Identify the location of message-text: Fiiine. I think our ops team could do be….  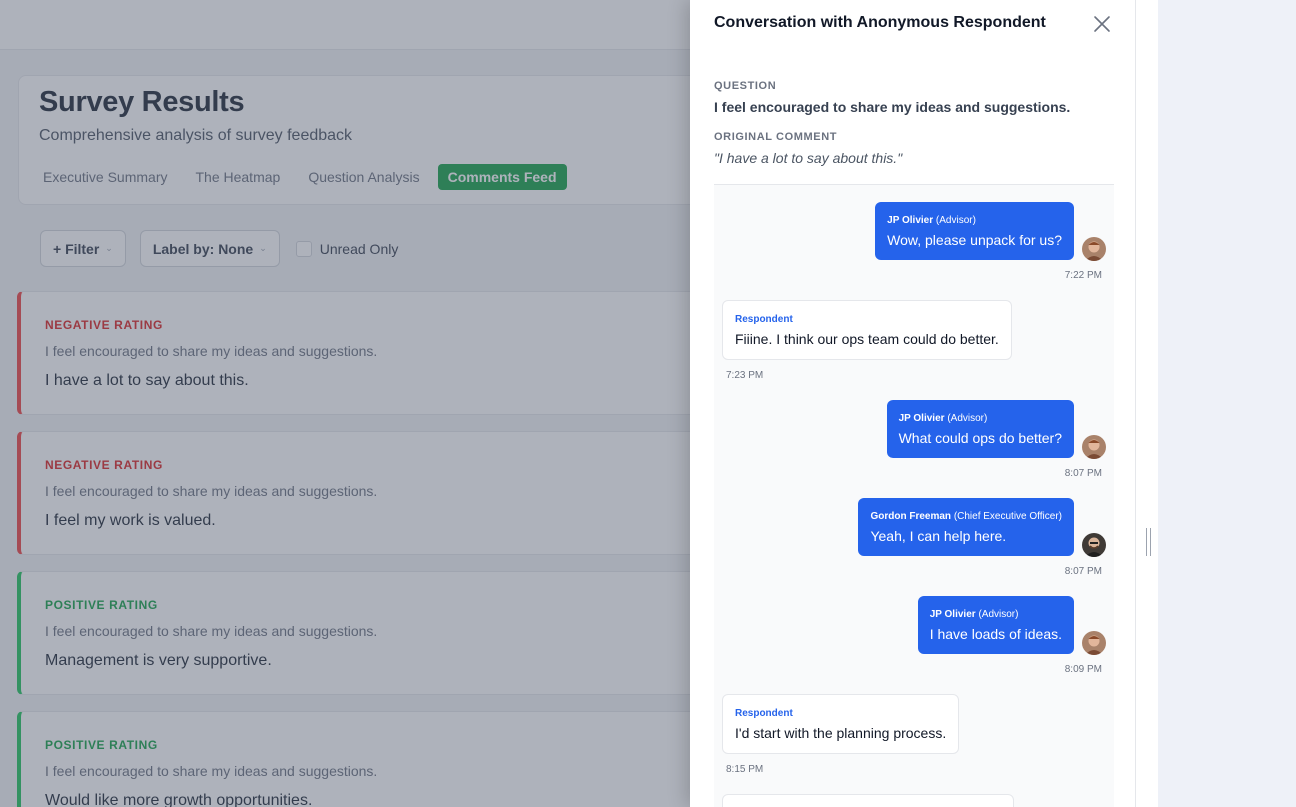
(867, 339).